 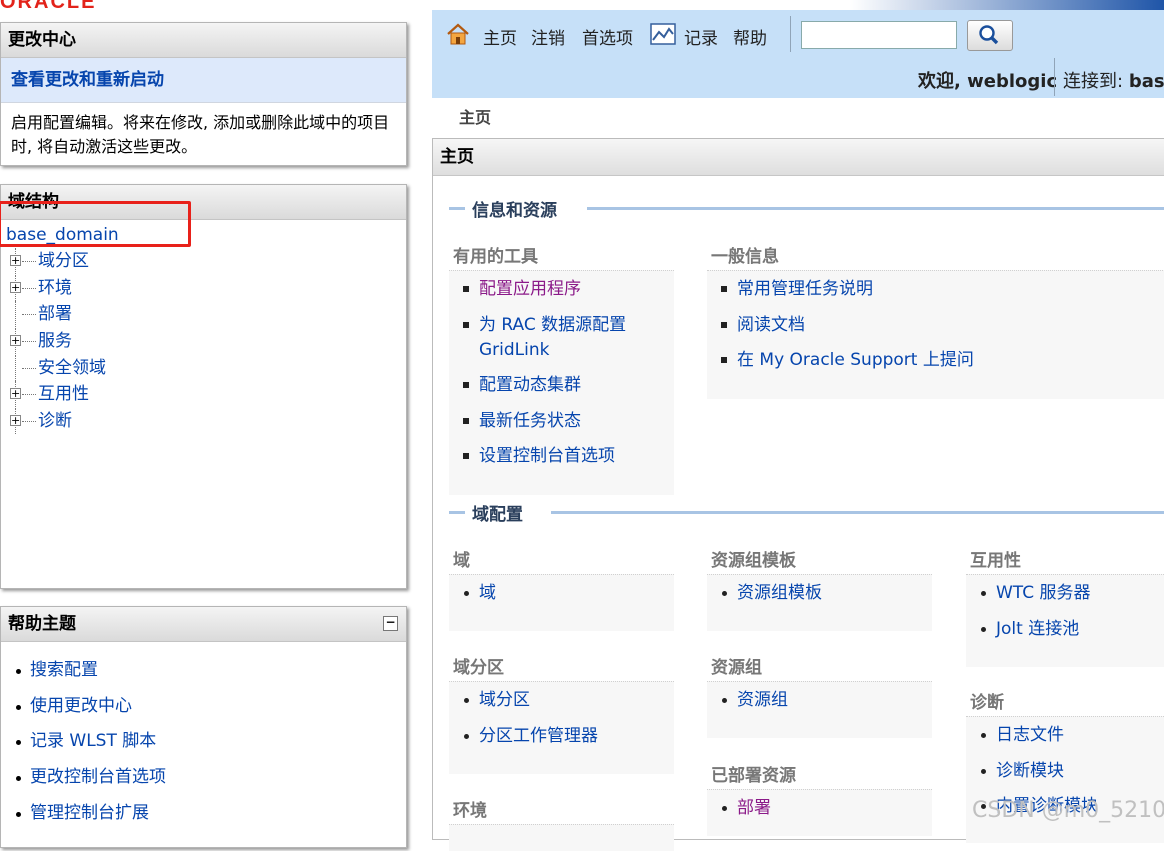 What do you see at coordinates (805, 289) in the screenshot?
I see `general-info-link: 常用管理任务说明` at bounding box center [805, 289].